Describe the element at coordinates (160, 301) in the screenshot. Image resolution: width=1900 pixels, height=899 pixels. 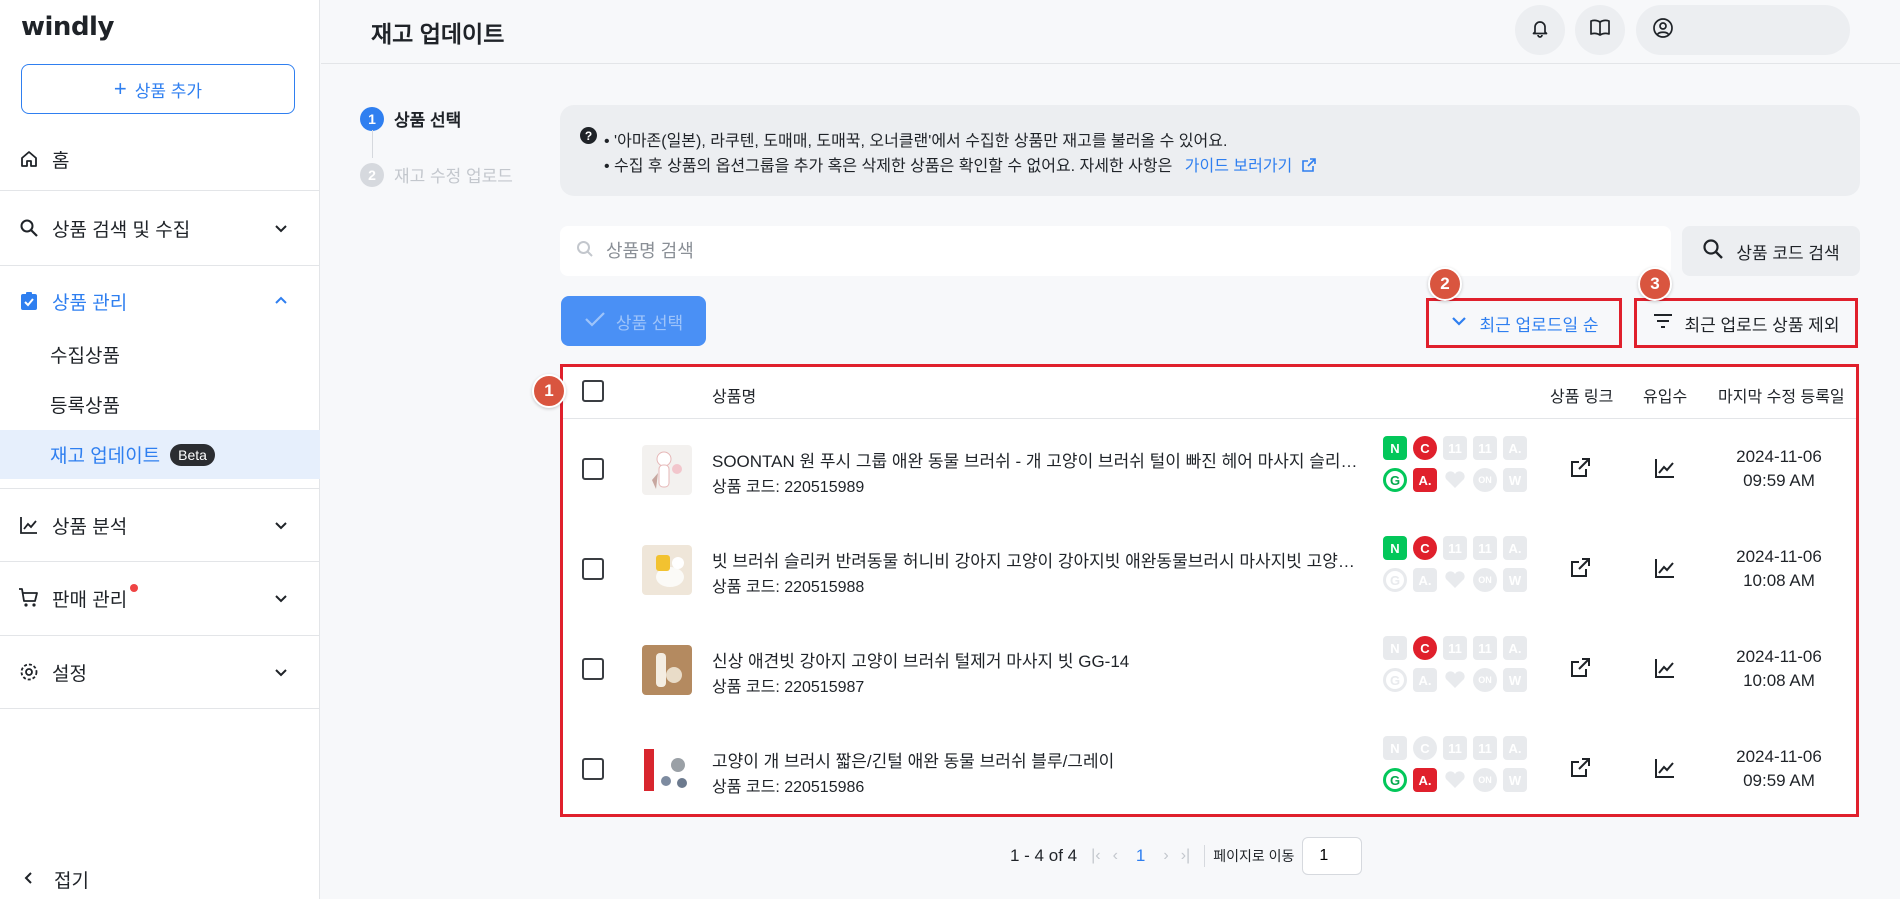
I see `sidebar-item-product-mgmt: 상품 관리` at that location.